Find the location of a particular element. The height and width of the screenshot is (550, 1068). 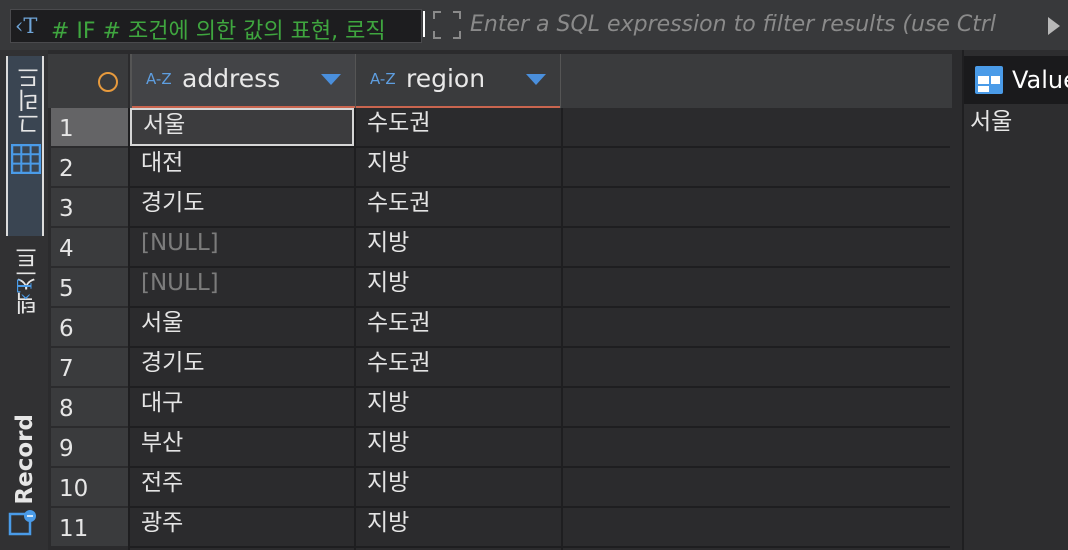

column-name-address: address is located at coordinates (231, 78).